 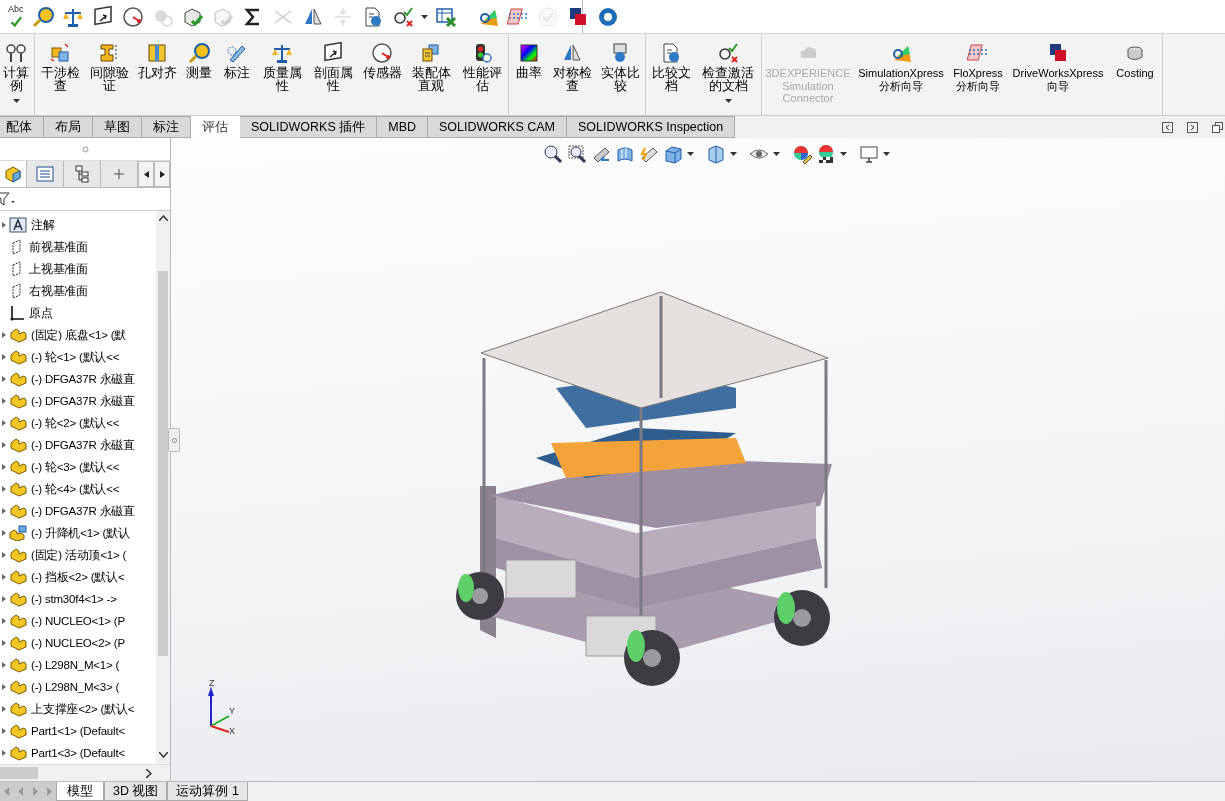 What do you see at coordinates (43, 225) in the screenshot?
I see `tree-item: 注解` at bounding box center [43, 225].